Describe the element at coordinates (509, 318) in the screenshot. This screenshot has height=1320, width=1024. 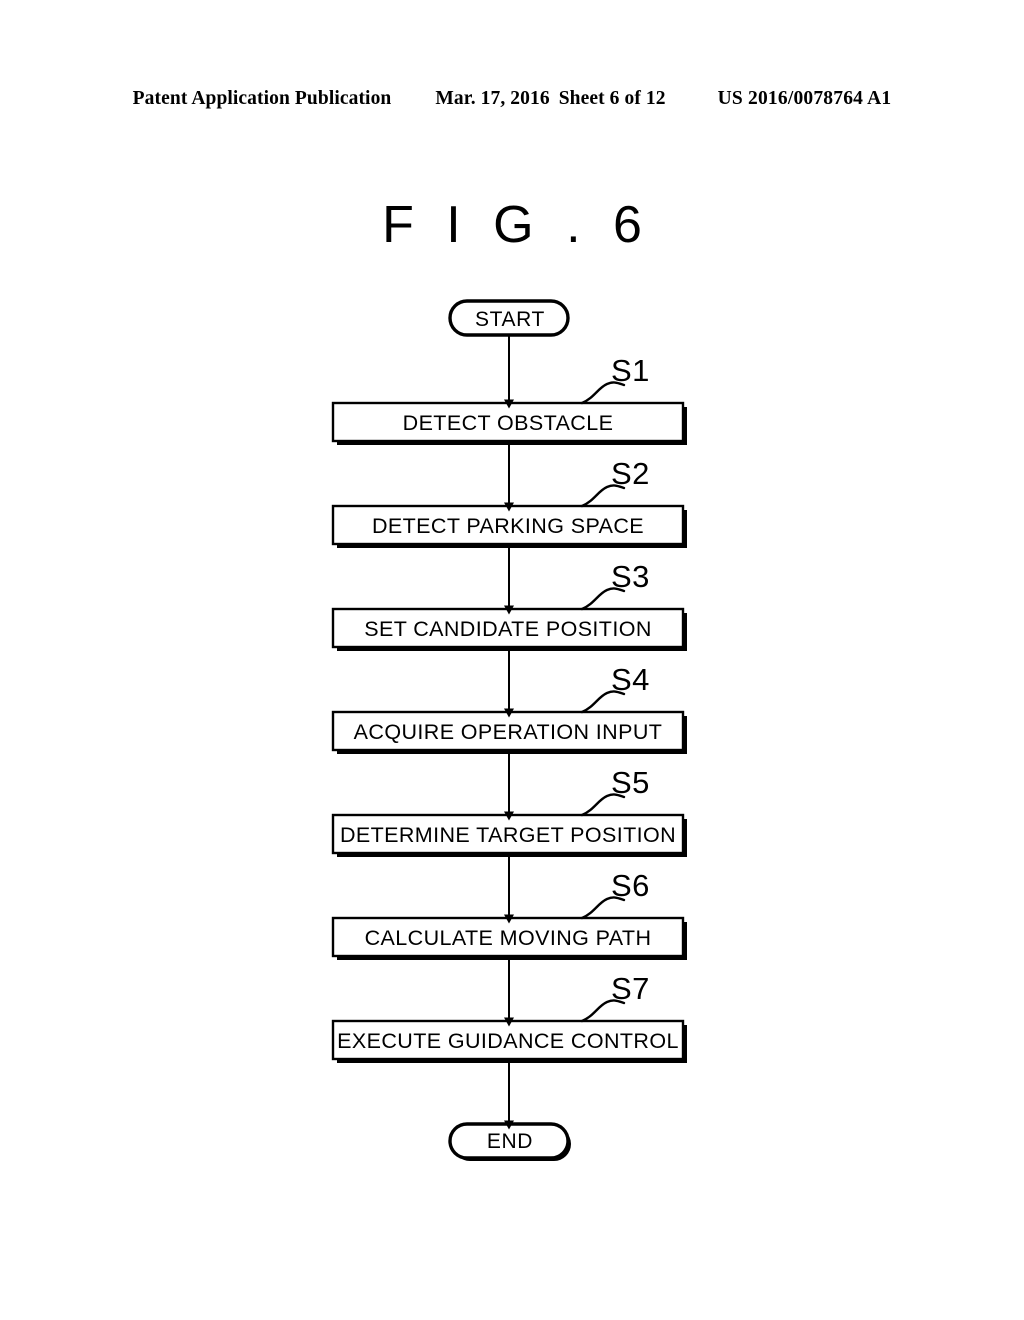
I see `start-terminator-shape` at that location.